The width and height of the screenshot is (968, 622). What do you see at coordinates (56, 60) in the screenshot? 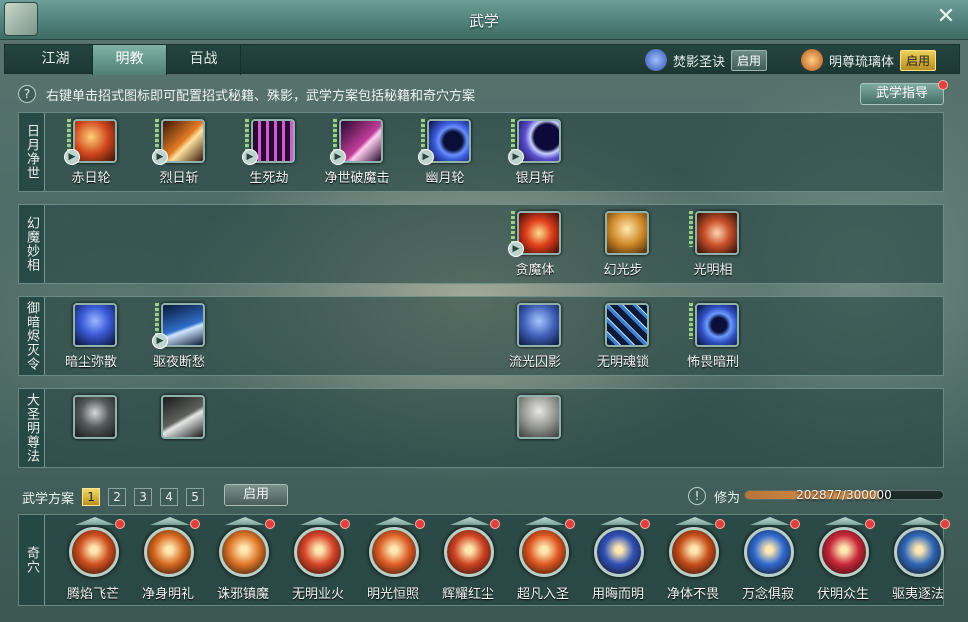
I see `tab-jianghu: 江湖` at bounding box center [56, 60].